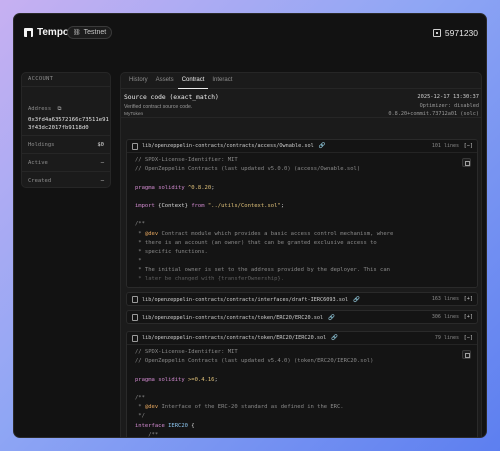 The width and height of the screenshot is (500, 451). What do you see at coordinates (165, 81) in the screenshot?
I see `tab-assets: Assets` at bounding box center [165, 81].